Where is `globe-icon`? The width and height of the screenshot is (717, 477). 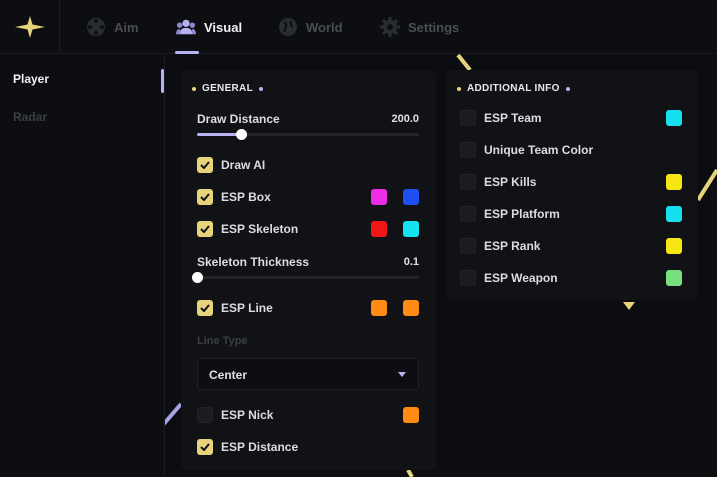
globe-icon is located at coordinates (288, 27).